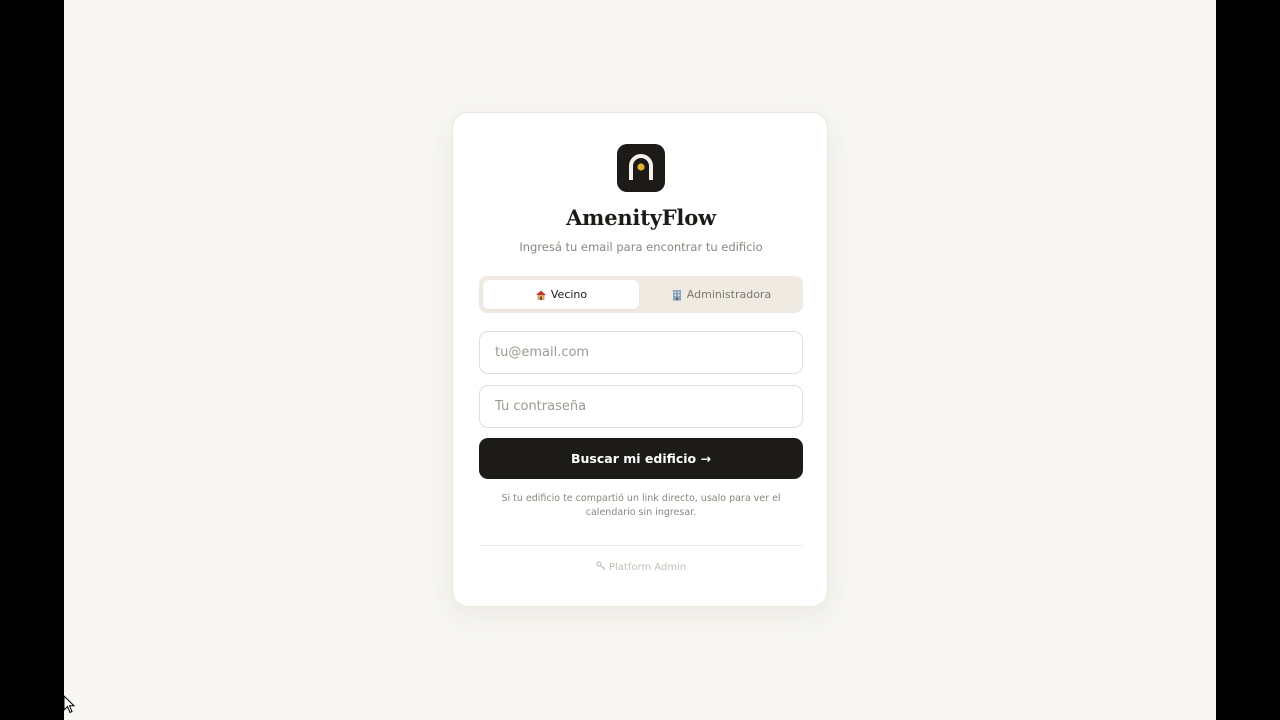 The width and height of the screenshot is (1280, 720). Describe the element at coordinates (641, 168) in the screenshot. I see `app-logo-icon` at that location.